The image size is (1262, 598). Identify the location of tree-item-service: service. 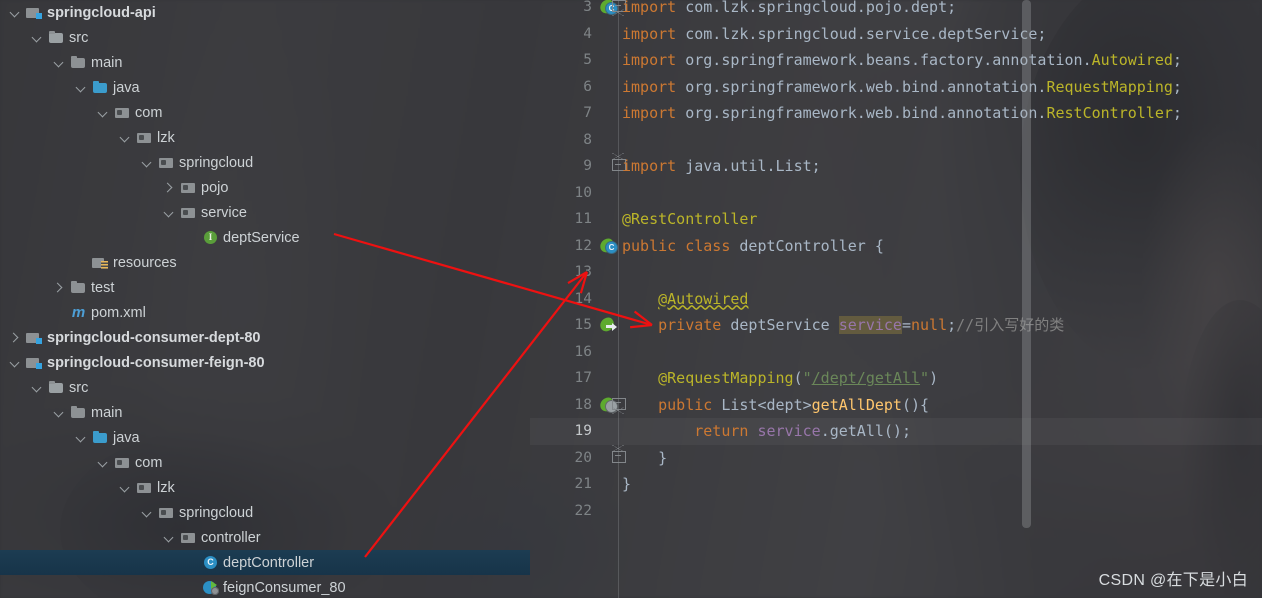
(265, 212).